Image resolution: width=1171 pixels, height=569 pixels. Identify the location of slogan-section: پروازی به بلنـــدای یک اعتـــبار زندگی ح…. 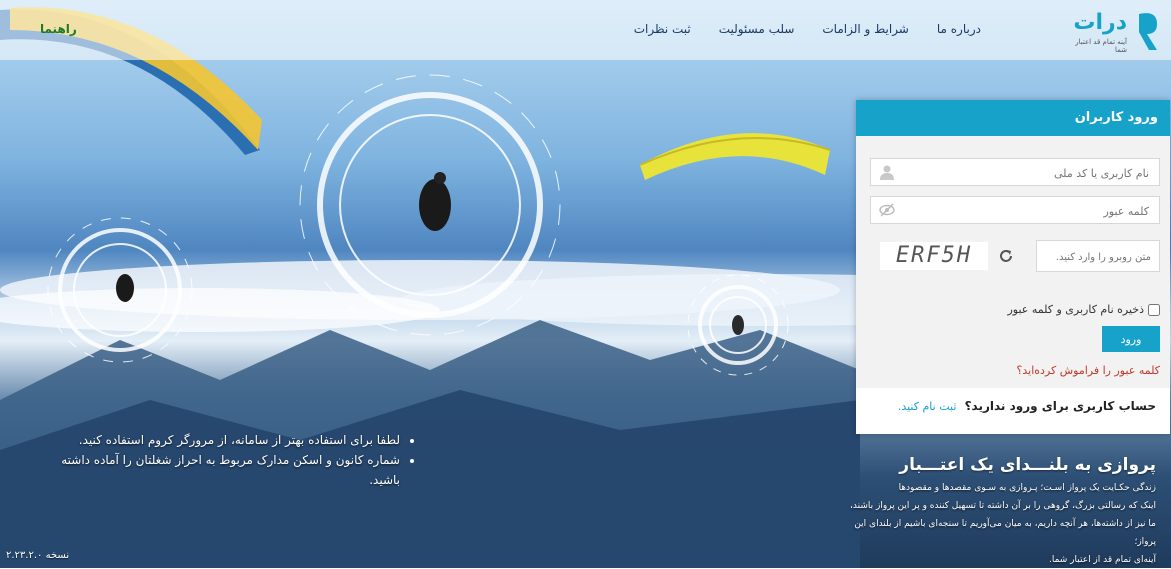
(1003, 512).